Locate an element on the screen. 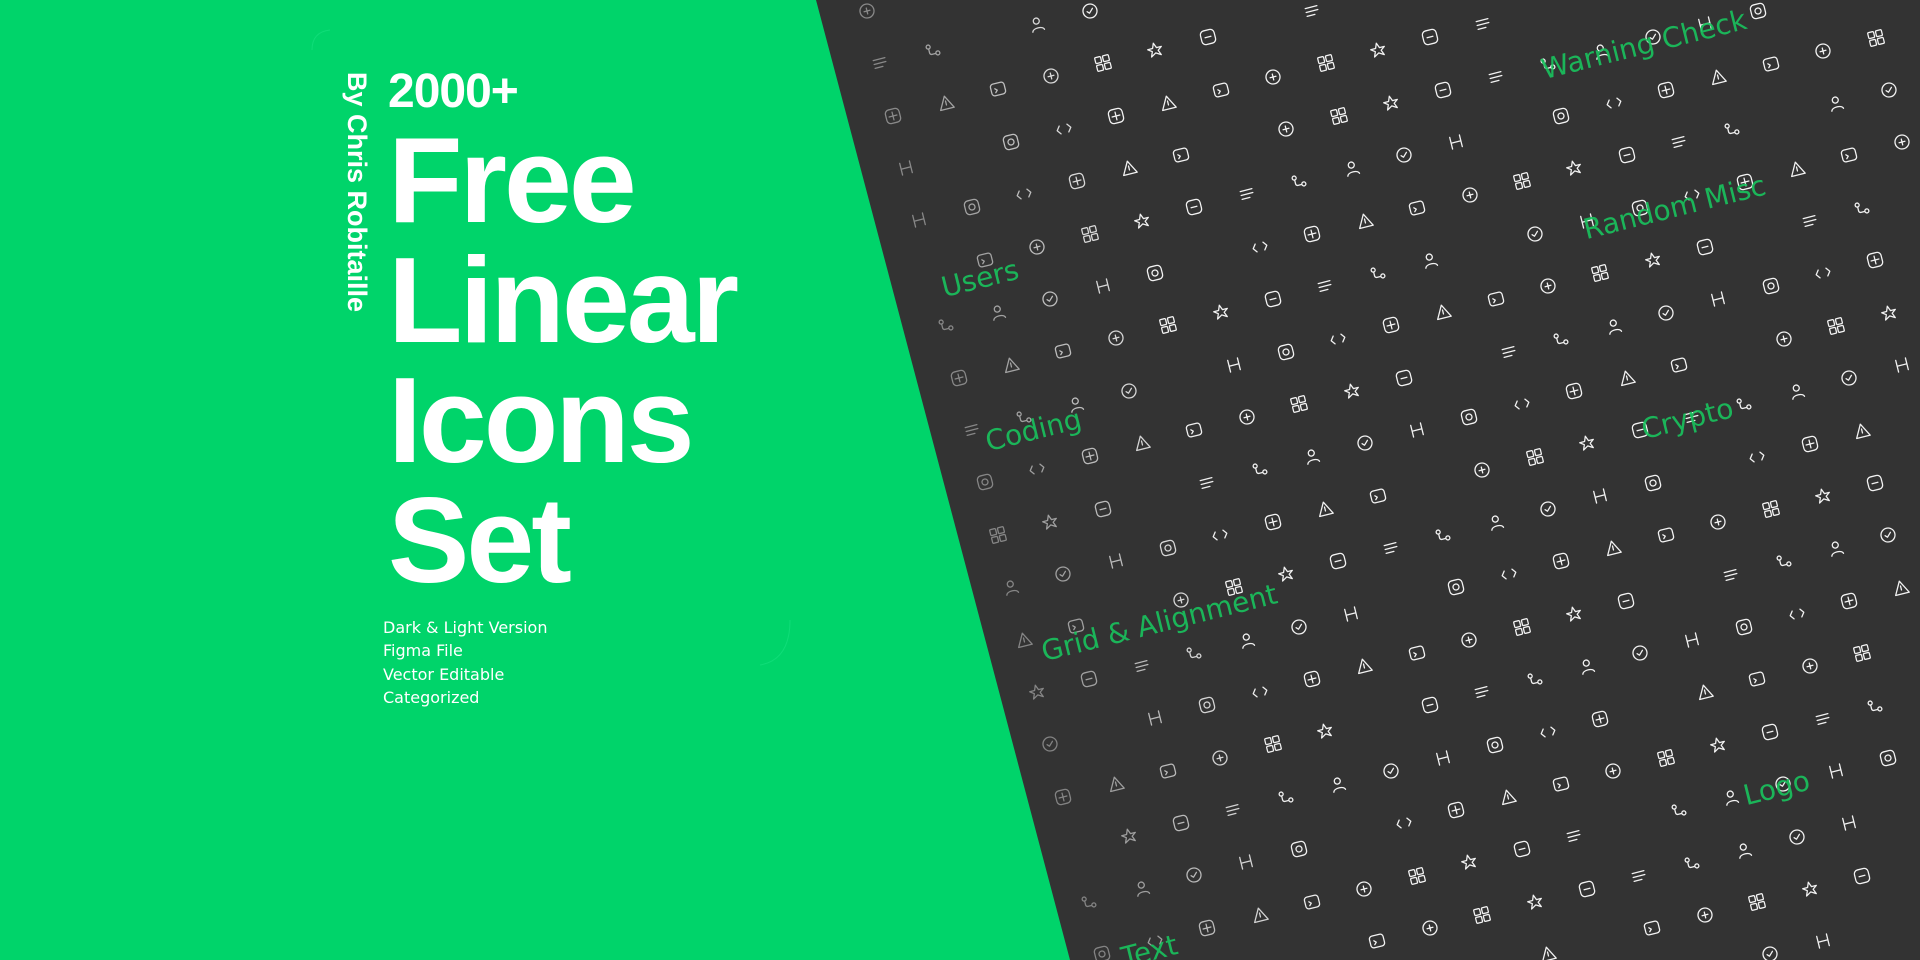  feature-item: Vector Editable is located at coordinates (444, 674).